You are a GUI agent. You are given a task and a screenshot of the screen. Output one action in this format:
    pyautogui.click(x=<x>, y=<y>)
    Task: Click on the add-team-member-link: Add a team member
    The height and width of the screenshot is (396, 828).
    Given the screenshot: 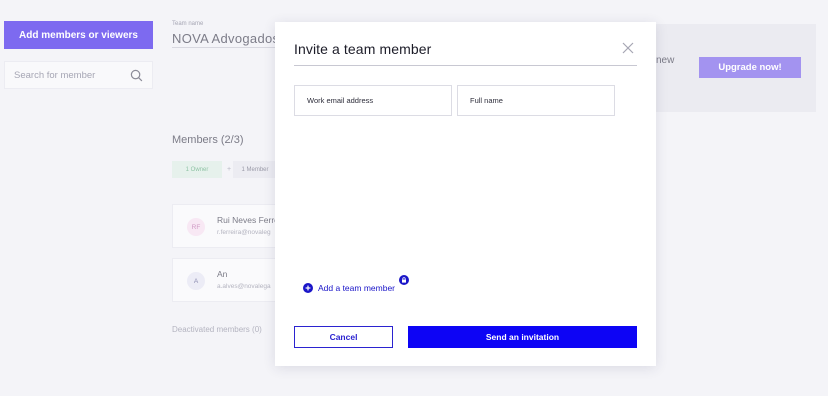 What is the action you would take?
    pyautogui.click(x=349, y=288)
    